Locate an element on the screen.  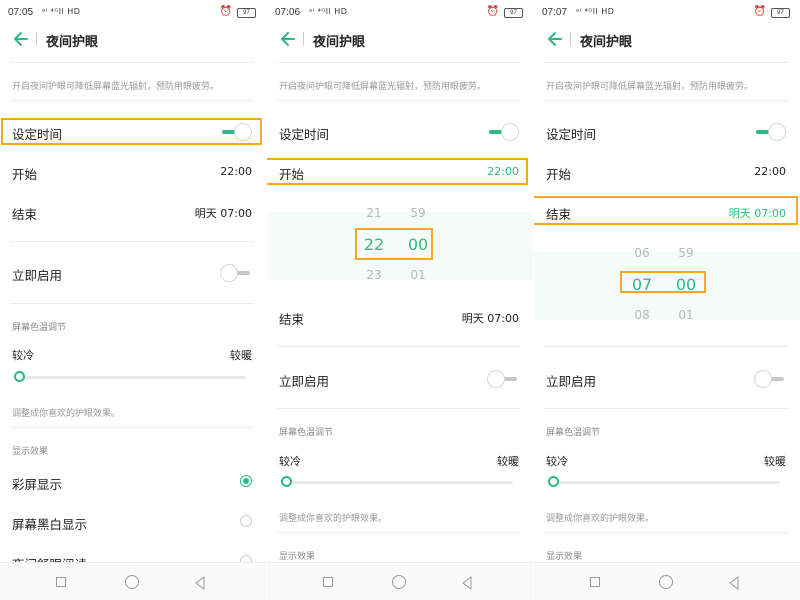
title-divider is located at coordinates (303, 39).